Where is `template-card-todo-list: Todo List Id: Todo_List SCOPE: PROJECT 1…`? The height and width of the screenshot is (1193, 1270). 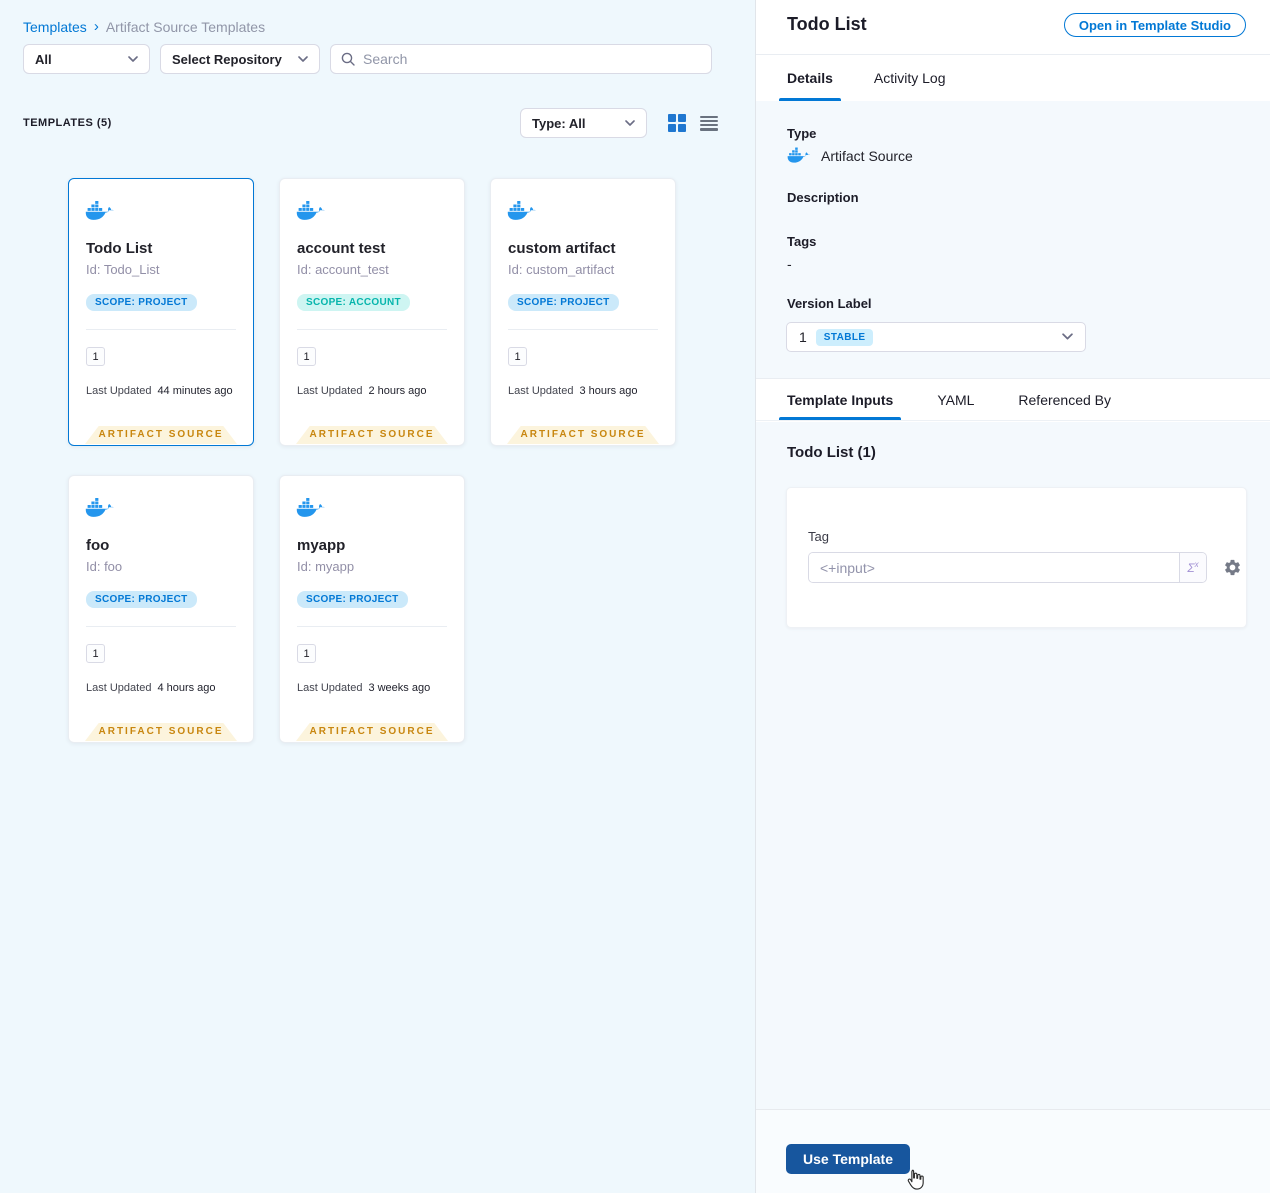 template-card-todo-list: Todo List Id: Todo_List SCOPE: PROJECT 1… is located at coordinates (161, 312).